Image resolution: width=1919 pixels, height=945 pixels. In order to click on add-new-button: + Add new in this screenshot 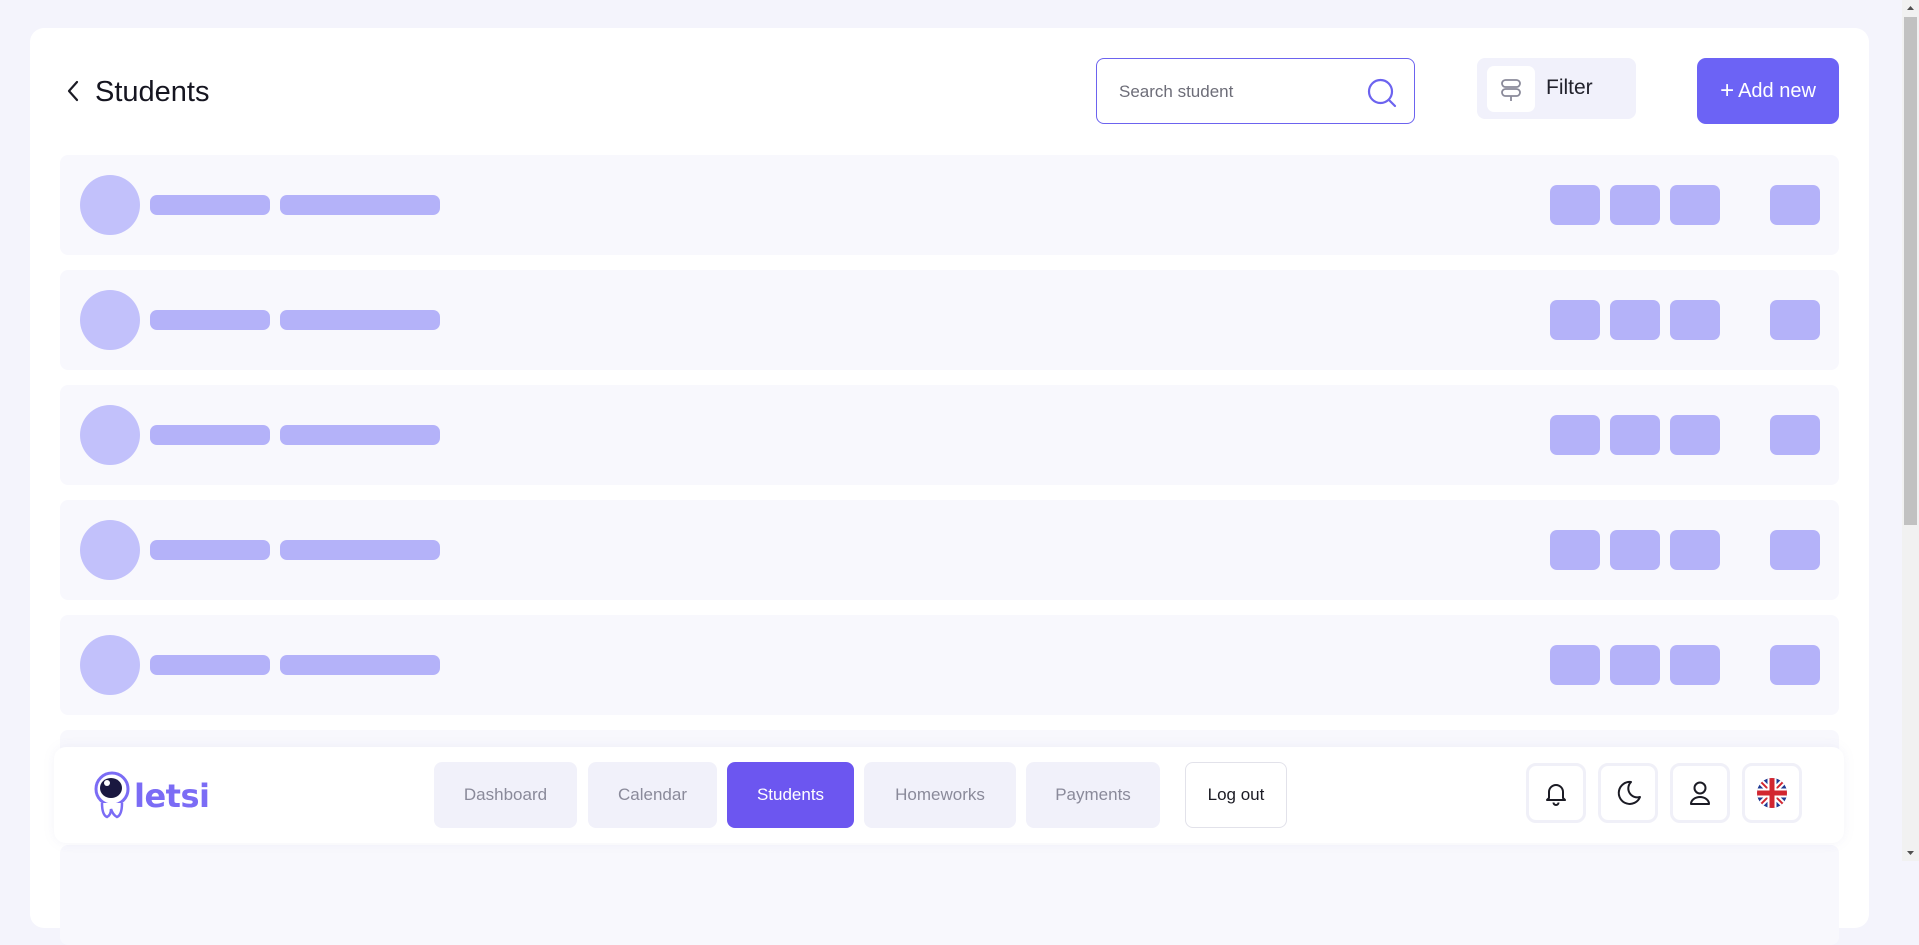, I will do `click(1768, 91)`.